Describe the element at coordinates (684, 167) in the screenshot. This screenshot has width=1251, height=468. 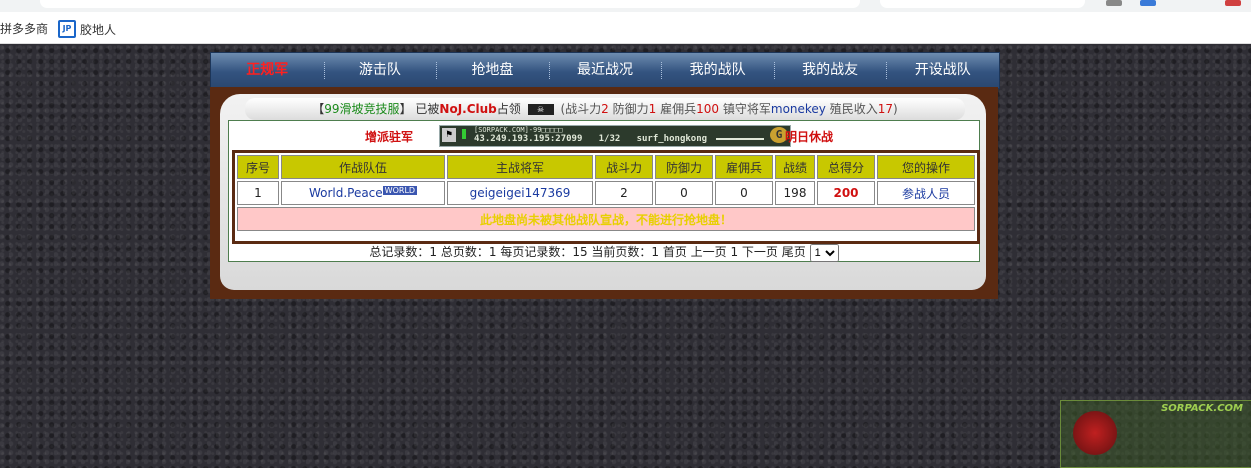
I see `col-defense: 防御力` at that location.